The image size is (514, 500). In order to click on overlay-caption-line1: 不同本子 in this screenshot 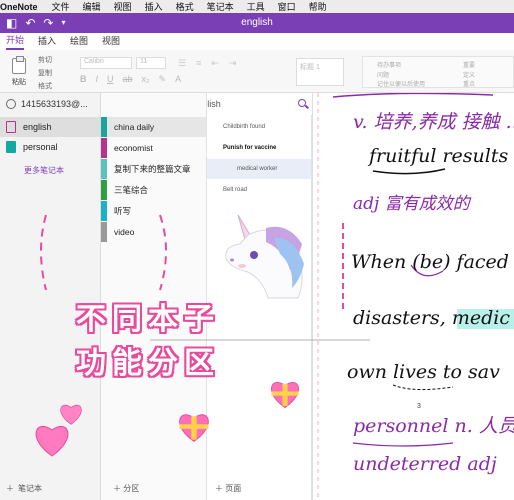, I will do `click(148, 319)`.